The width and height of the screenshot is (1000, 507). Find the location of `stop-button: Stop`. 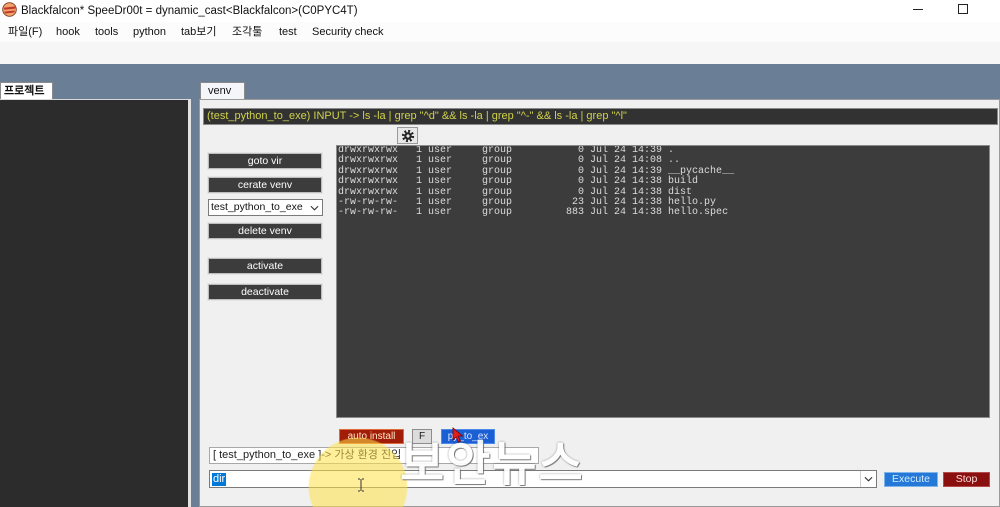

stop-button: Stop is located at coordinates (966, 479).